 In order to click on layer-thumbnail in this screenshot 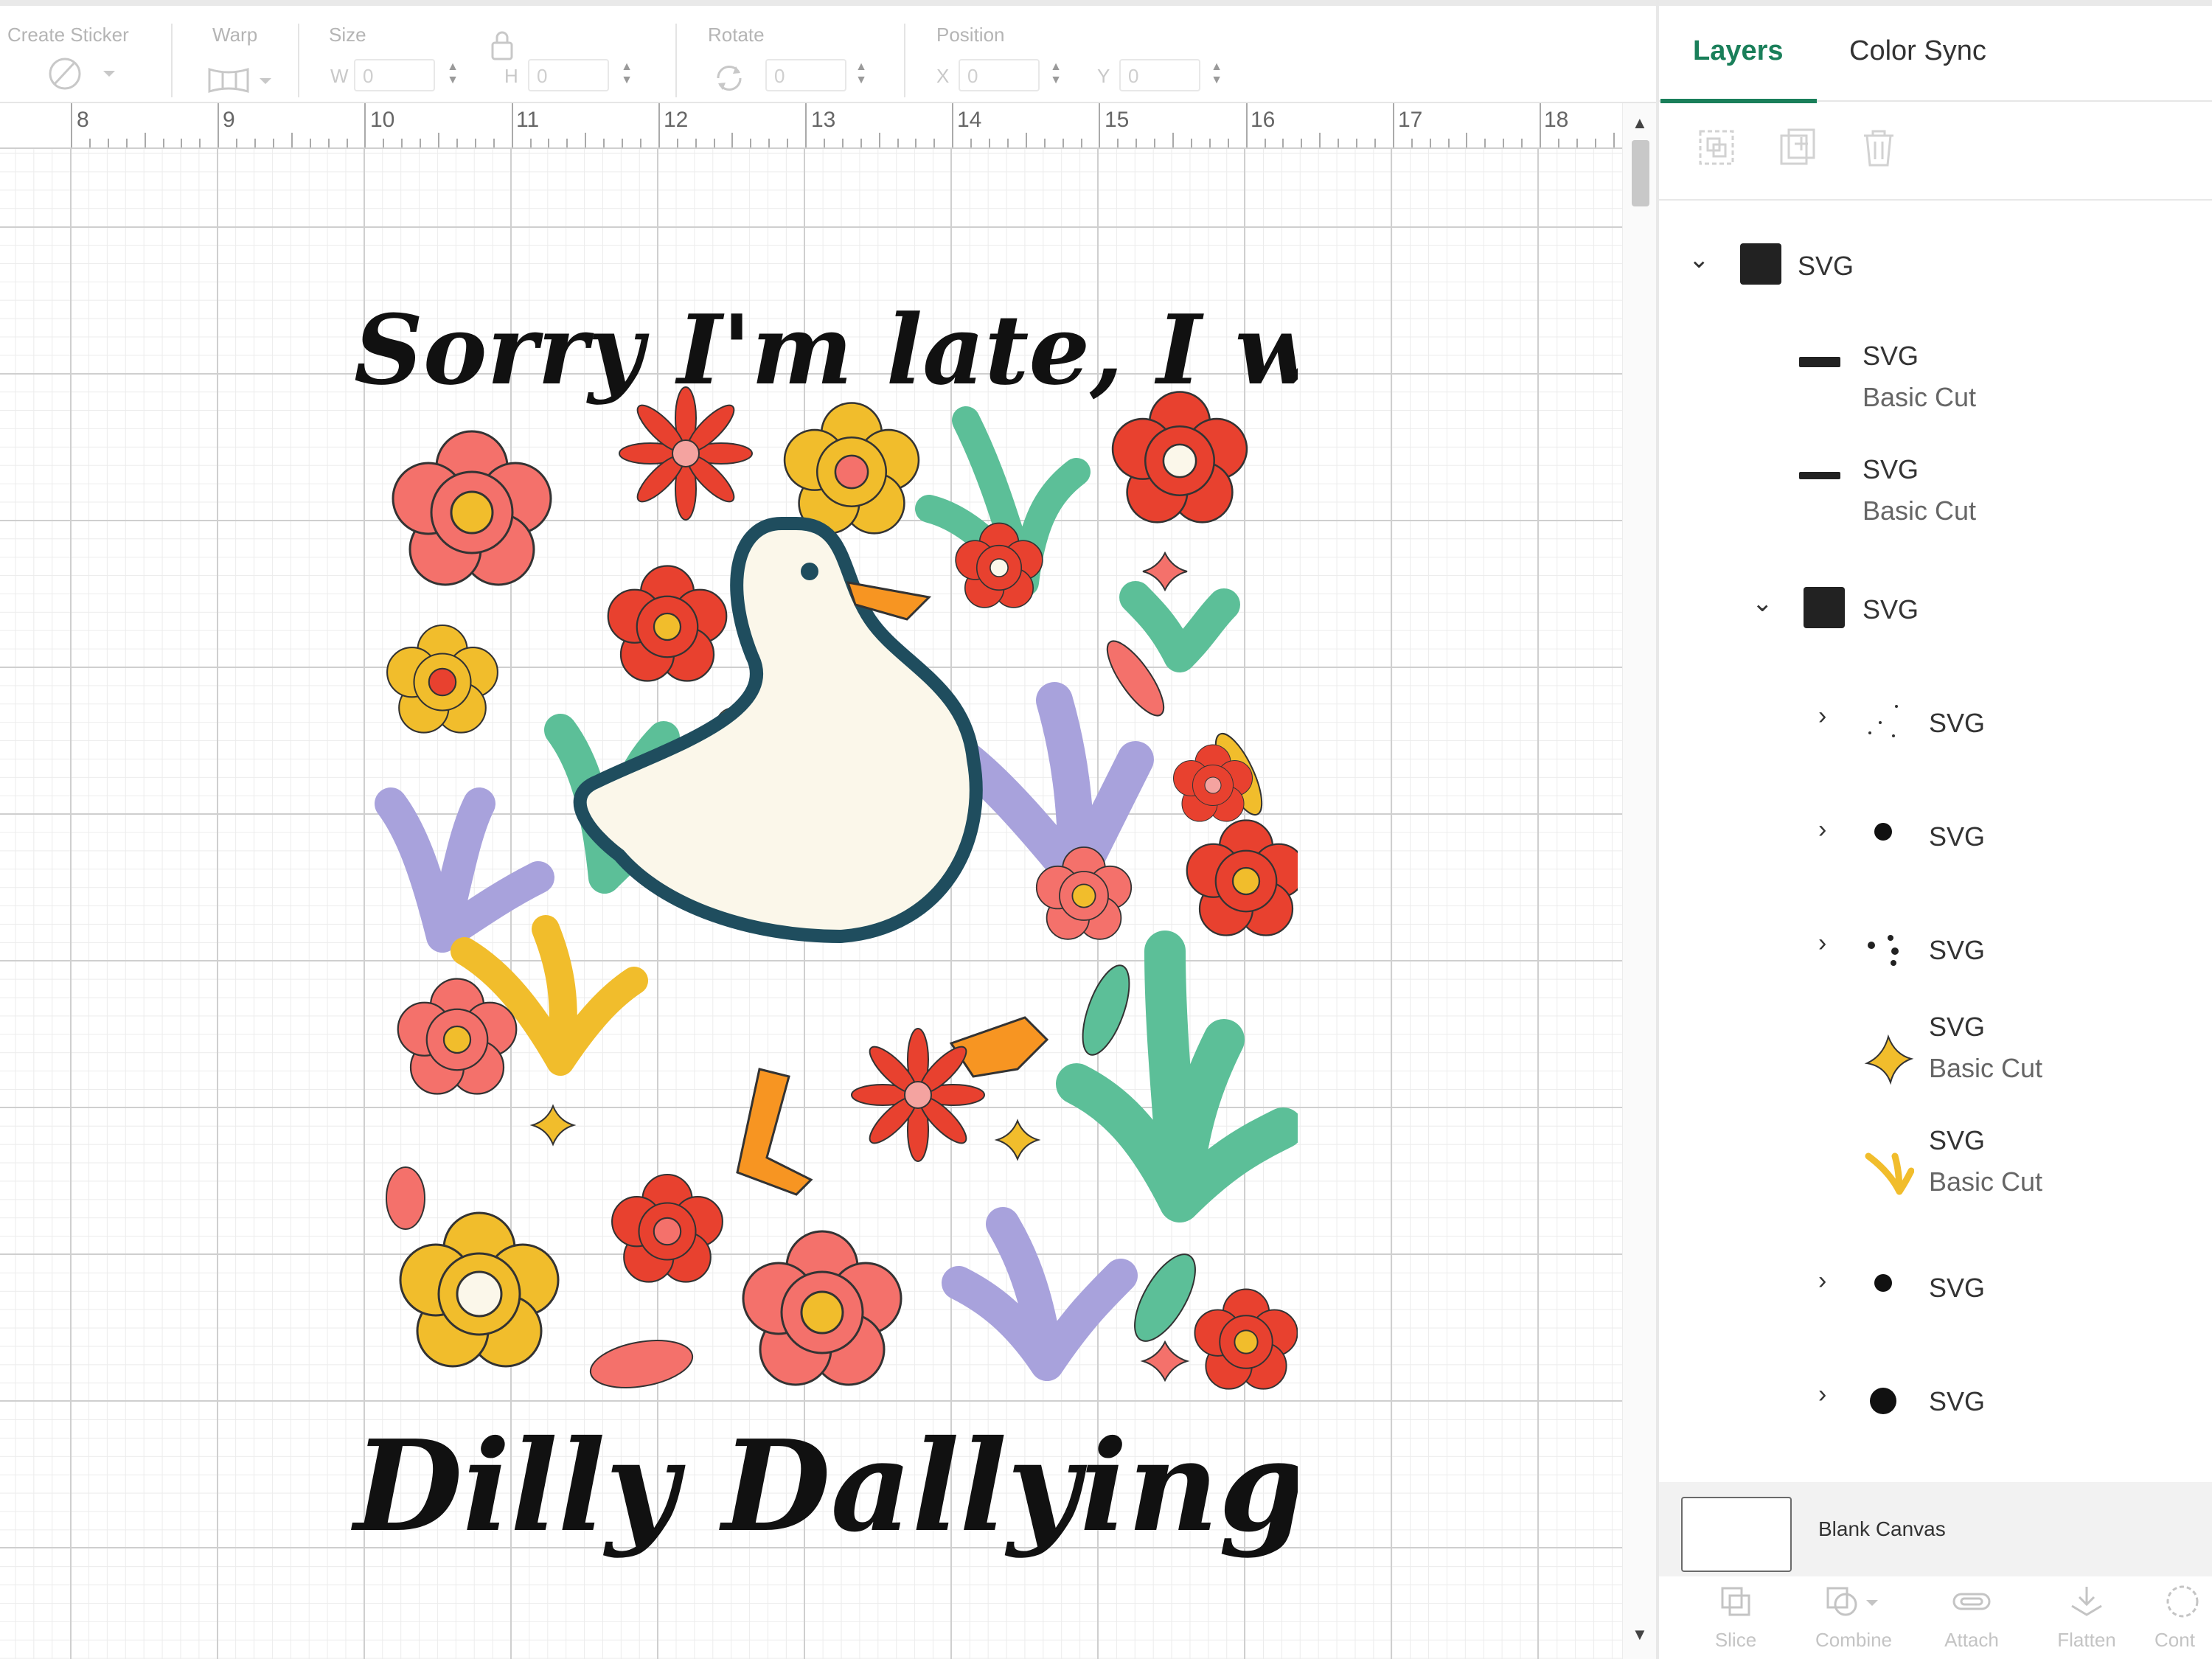, I will do `click(1819, 475)`.